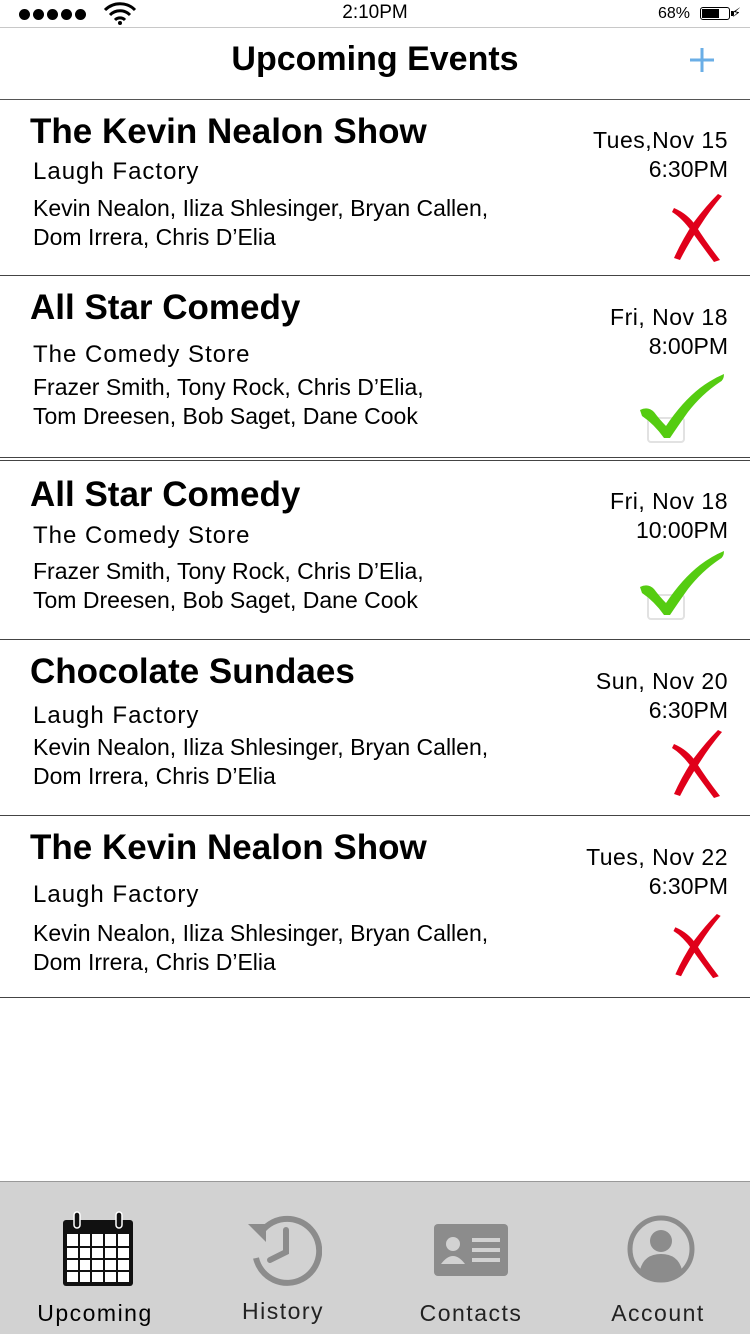  What do you see at coordinates (688, 346) in the screenshot?
I see `event-time: 8:00PM` at bounding box center [688, 346].